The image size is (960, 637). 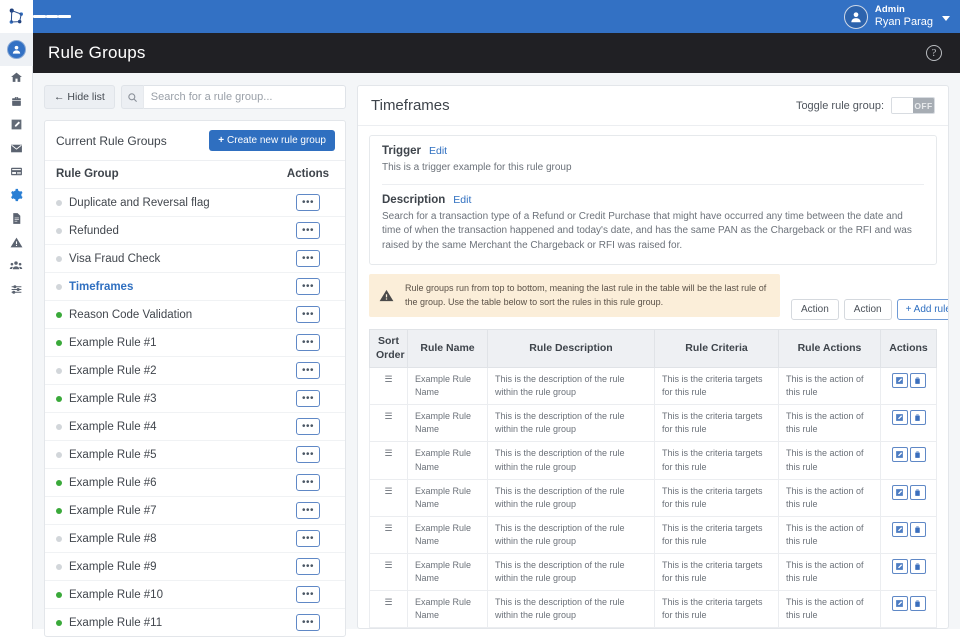 What do you see at coordinates (16, 172) in the screenshot?
I see `sidebar-item-cards` at bounding box center [16, 172].